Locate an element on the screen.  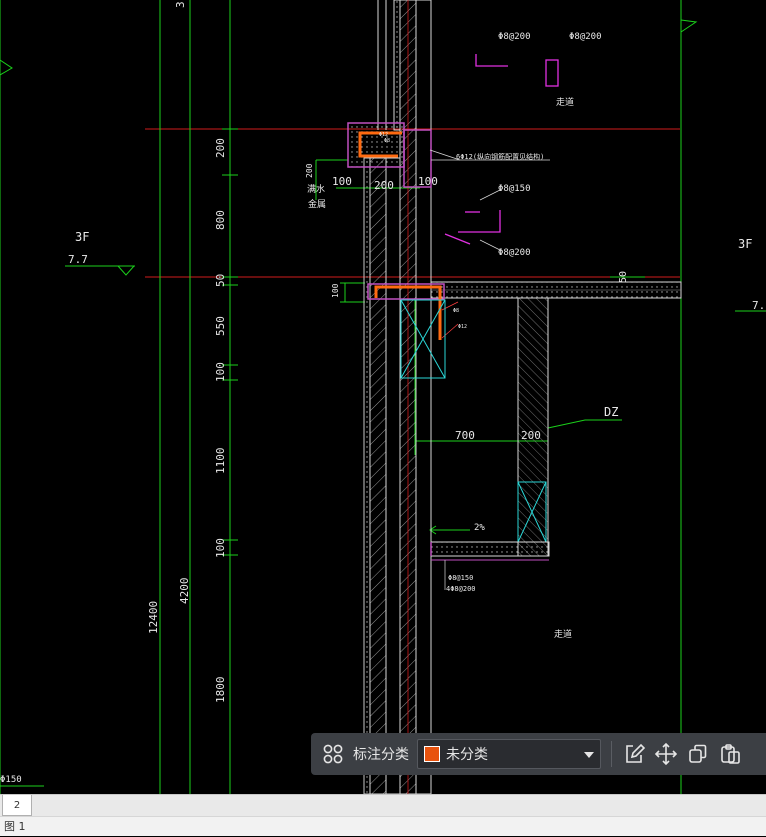
dz-column is located at coordinates (533, 427).